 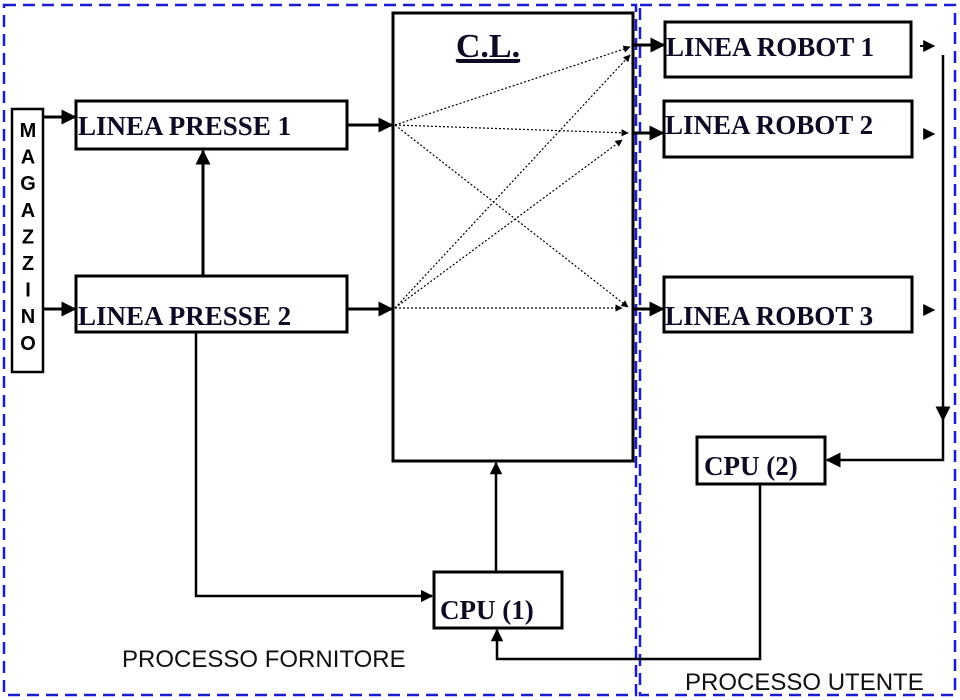 I want to click on node-robot1: LINEA ROBOT 1, so click(x=788, y=49).